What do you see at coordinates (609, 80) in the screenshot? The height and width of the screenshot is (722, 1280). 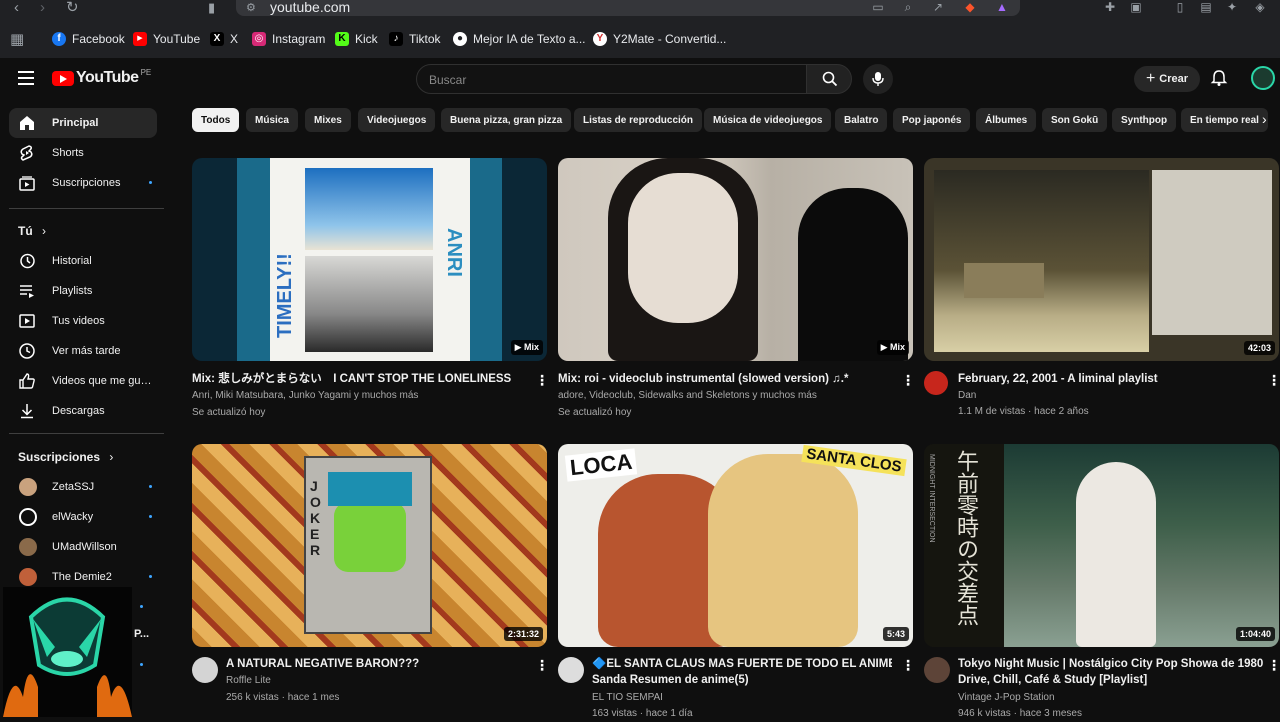 I see `search-input` at bounding box center [609, 80].